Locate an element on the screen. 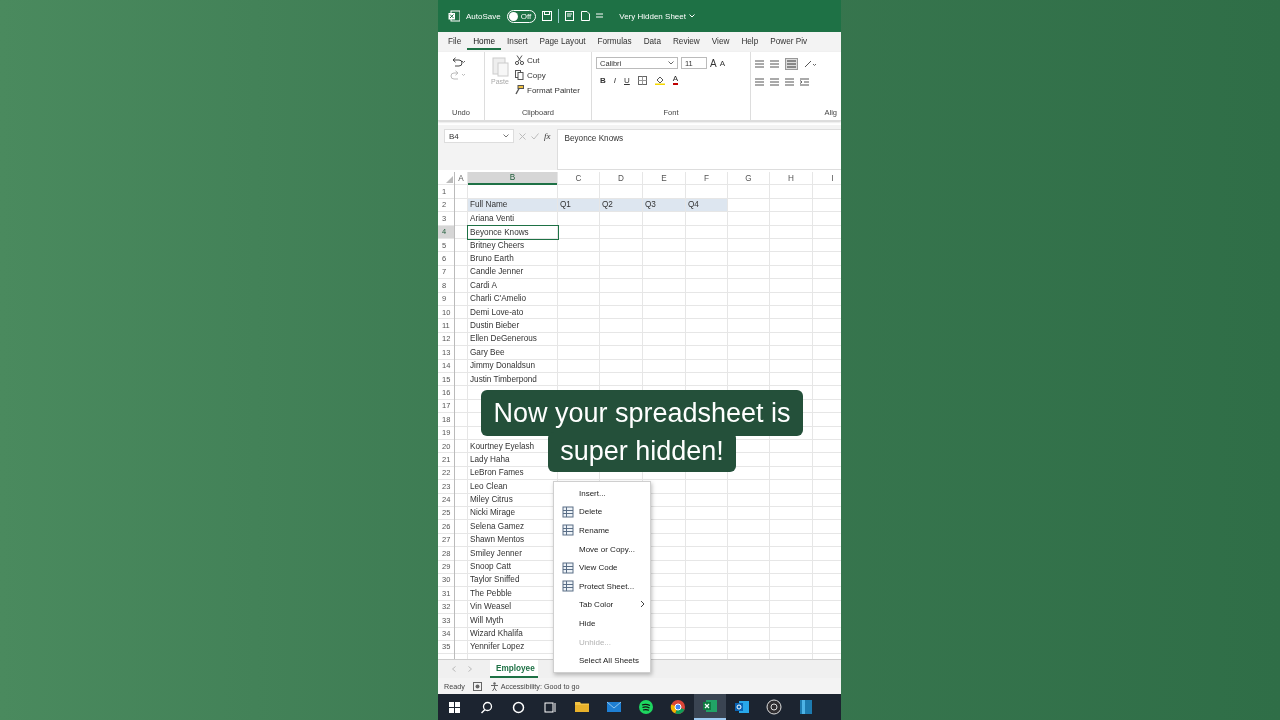 This screenshot has width=1280, height=720. table-cell-text: Will Myth is located at coordinates (487, 620).